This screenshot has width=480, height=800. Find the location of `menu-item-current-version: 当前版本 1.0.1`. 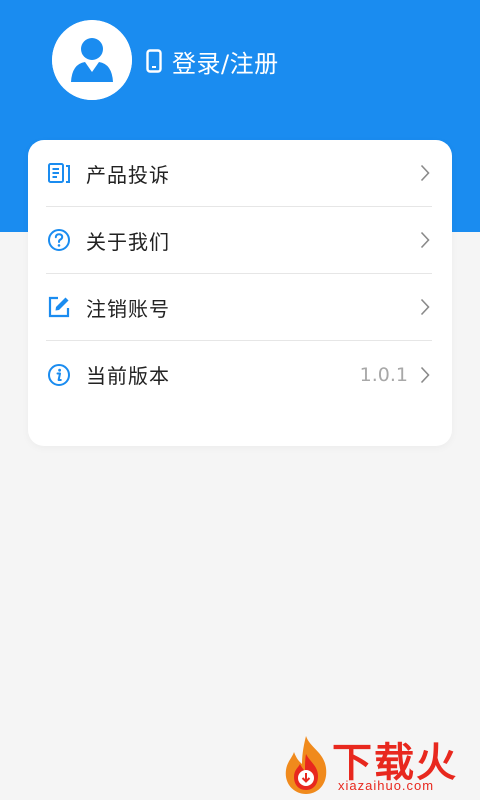

menu-item-current-version: 当前版本 1.0.1 is located at coordinates (239, 374).